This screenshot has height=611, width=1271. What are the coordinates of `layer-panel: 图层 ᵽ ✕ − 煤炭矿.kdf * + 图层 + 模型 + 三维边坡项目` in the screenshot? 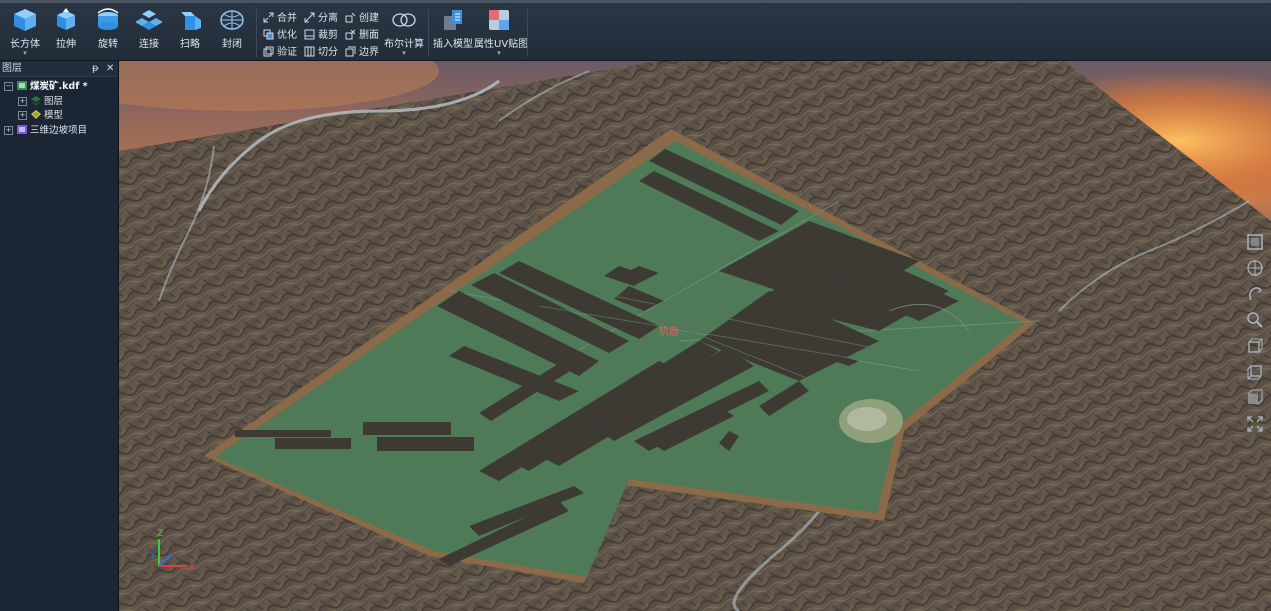 It's located at (59, 336).